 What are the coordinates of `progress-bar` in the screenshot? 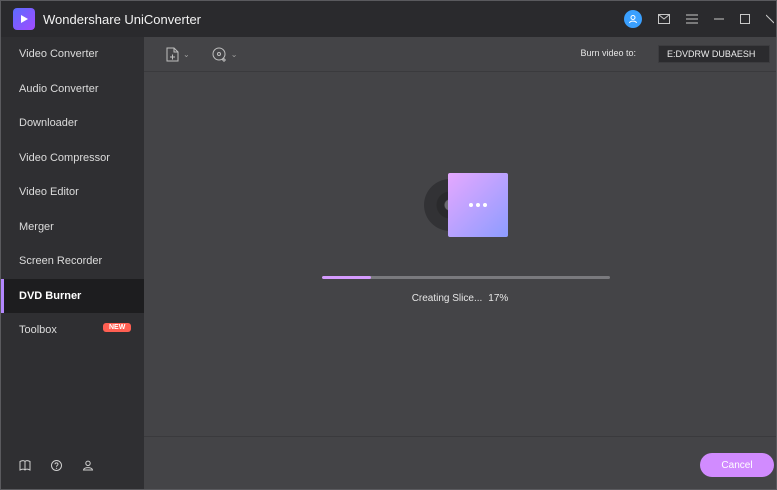 It's located at (466, 277).